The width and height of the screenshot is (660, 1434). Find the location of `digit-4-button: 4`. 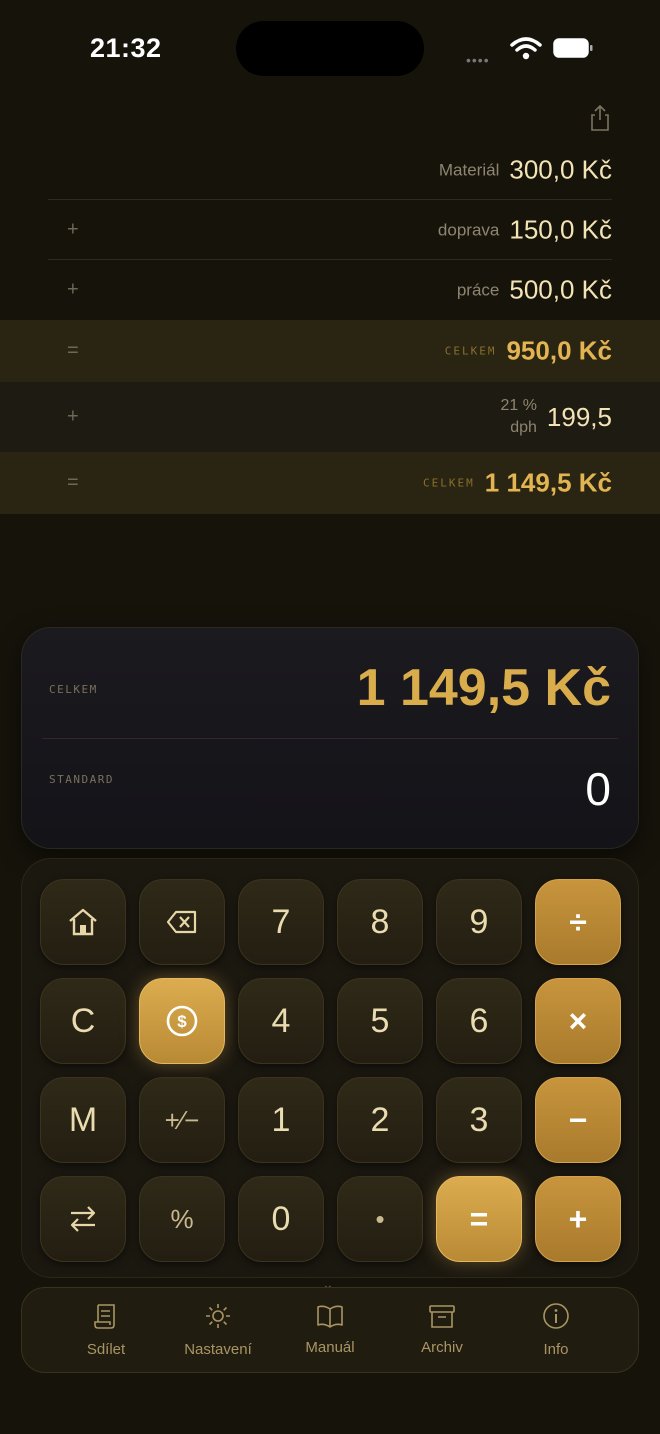

digit-4-button: 4 is located at coordinates (281, 1021).